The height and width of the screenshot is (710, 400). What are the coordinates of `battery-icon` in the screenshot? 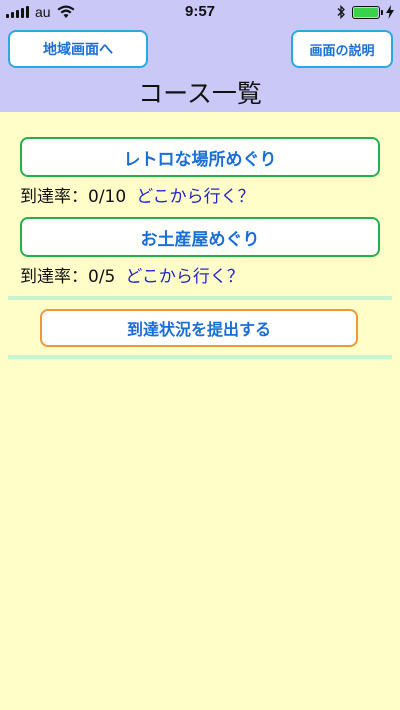 It's located at (367, 12).